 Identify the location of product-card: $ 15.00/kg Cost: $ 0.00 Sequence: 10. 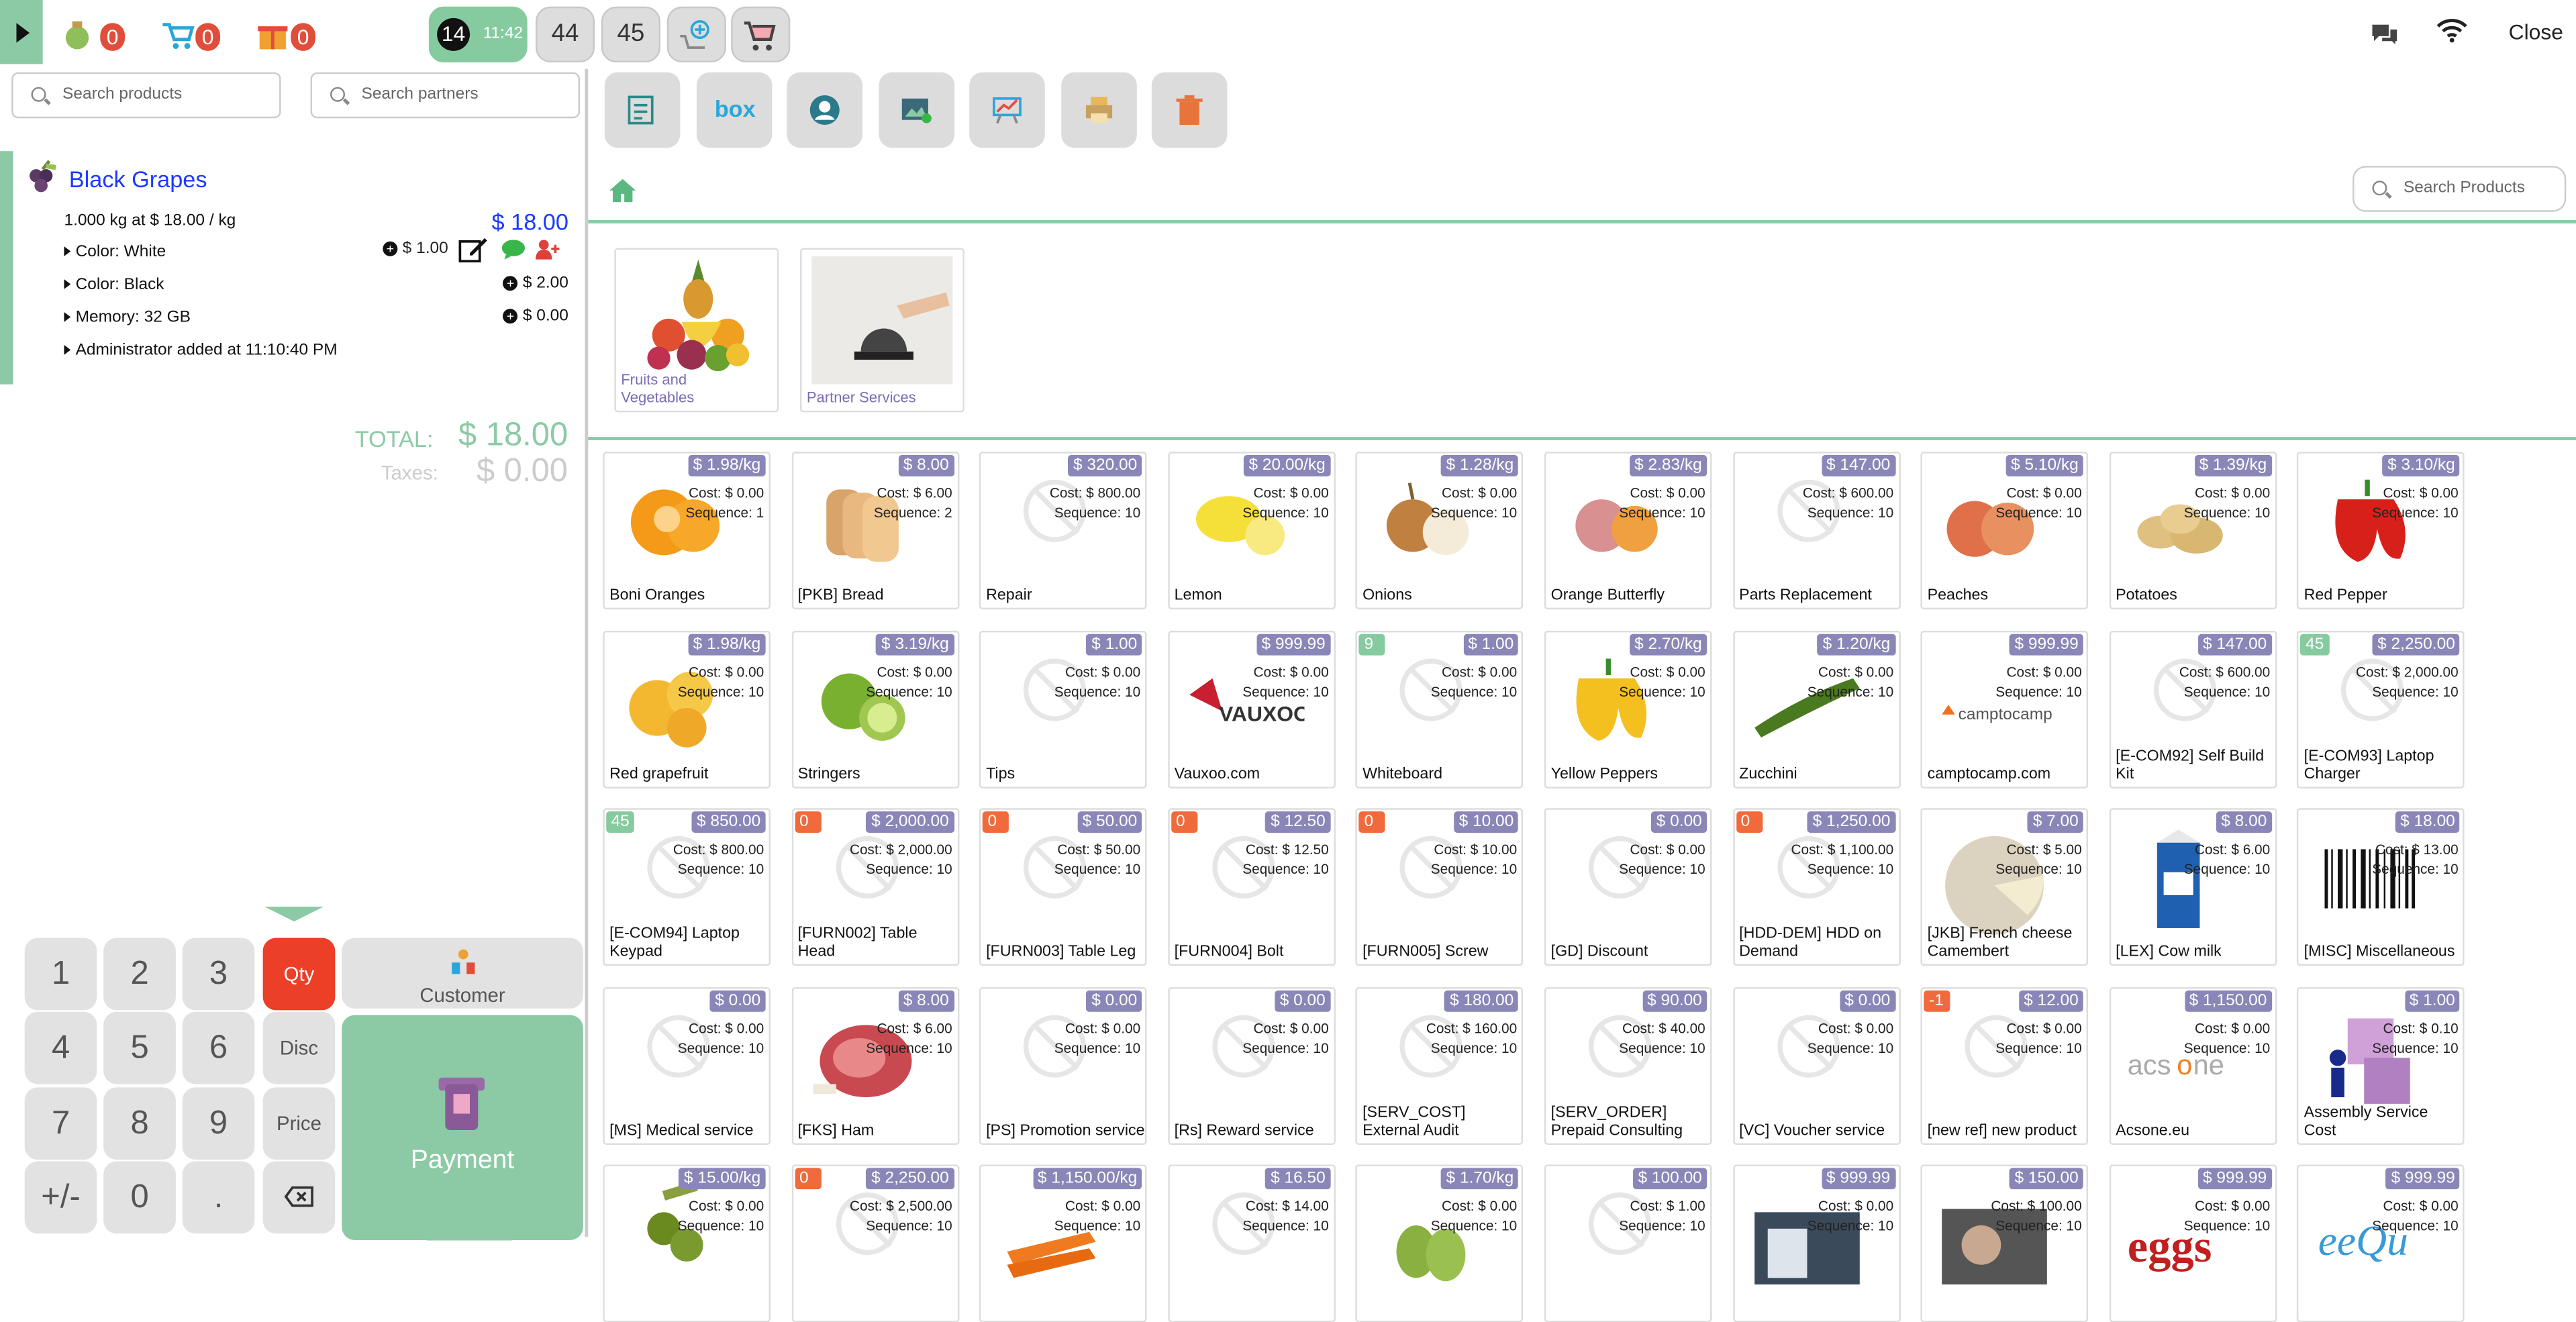
(687, 1243).